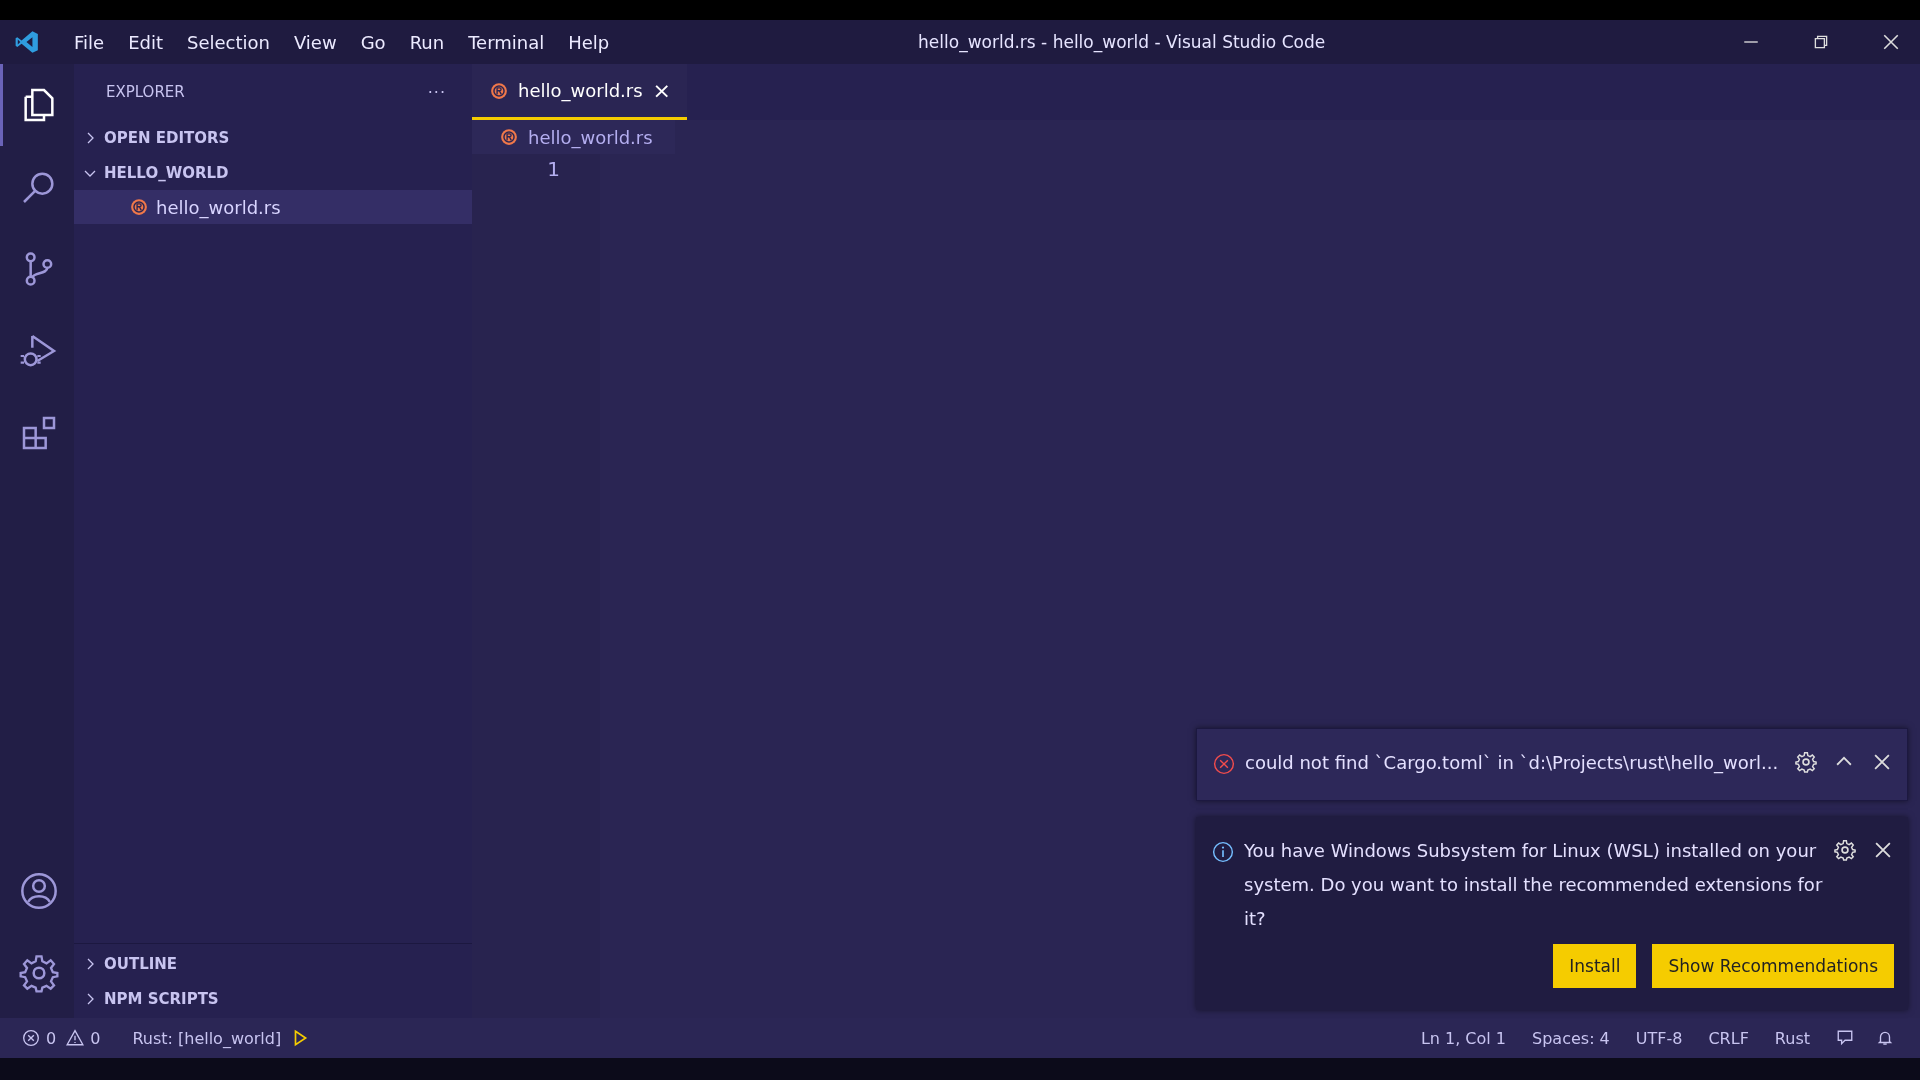 This screenshot has width=1920, height=1080. I want to click on status-item: UTF-8, so click(1659, 1038).